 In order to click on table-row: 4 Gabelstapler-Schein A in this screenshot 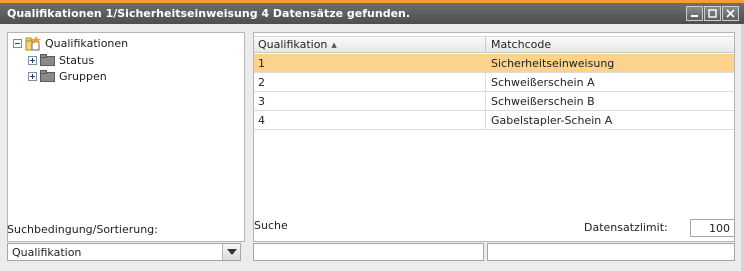, I will do `click(494, 120)`.